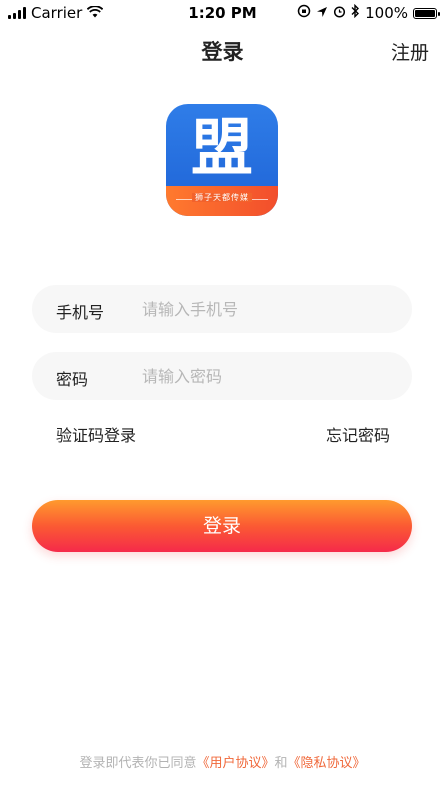  What do you see at coordinates (72, 379) in the screenshot?
I see `password-label: 密码` at bounding box center [72, 379].